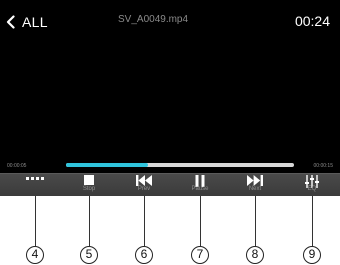  I want to click on progress-fill, so click(107, 165).